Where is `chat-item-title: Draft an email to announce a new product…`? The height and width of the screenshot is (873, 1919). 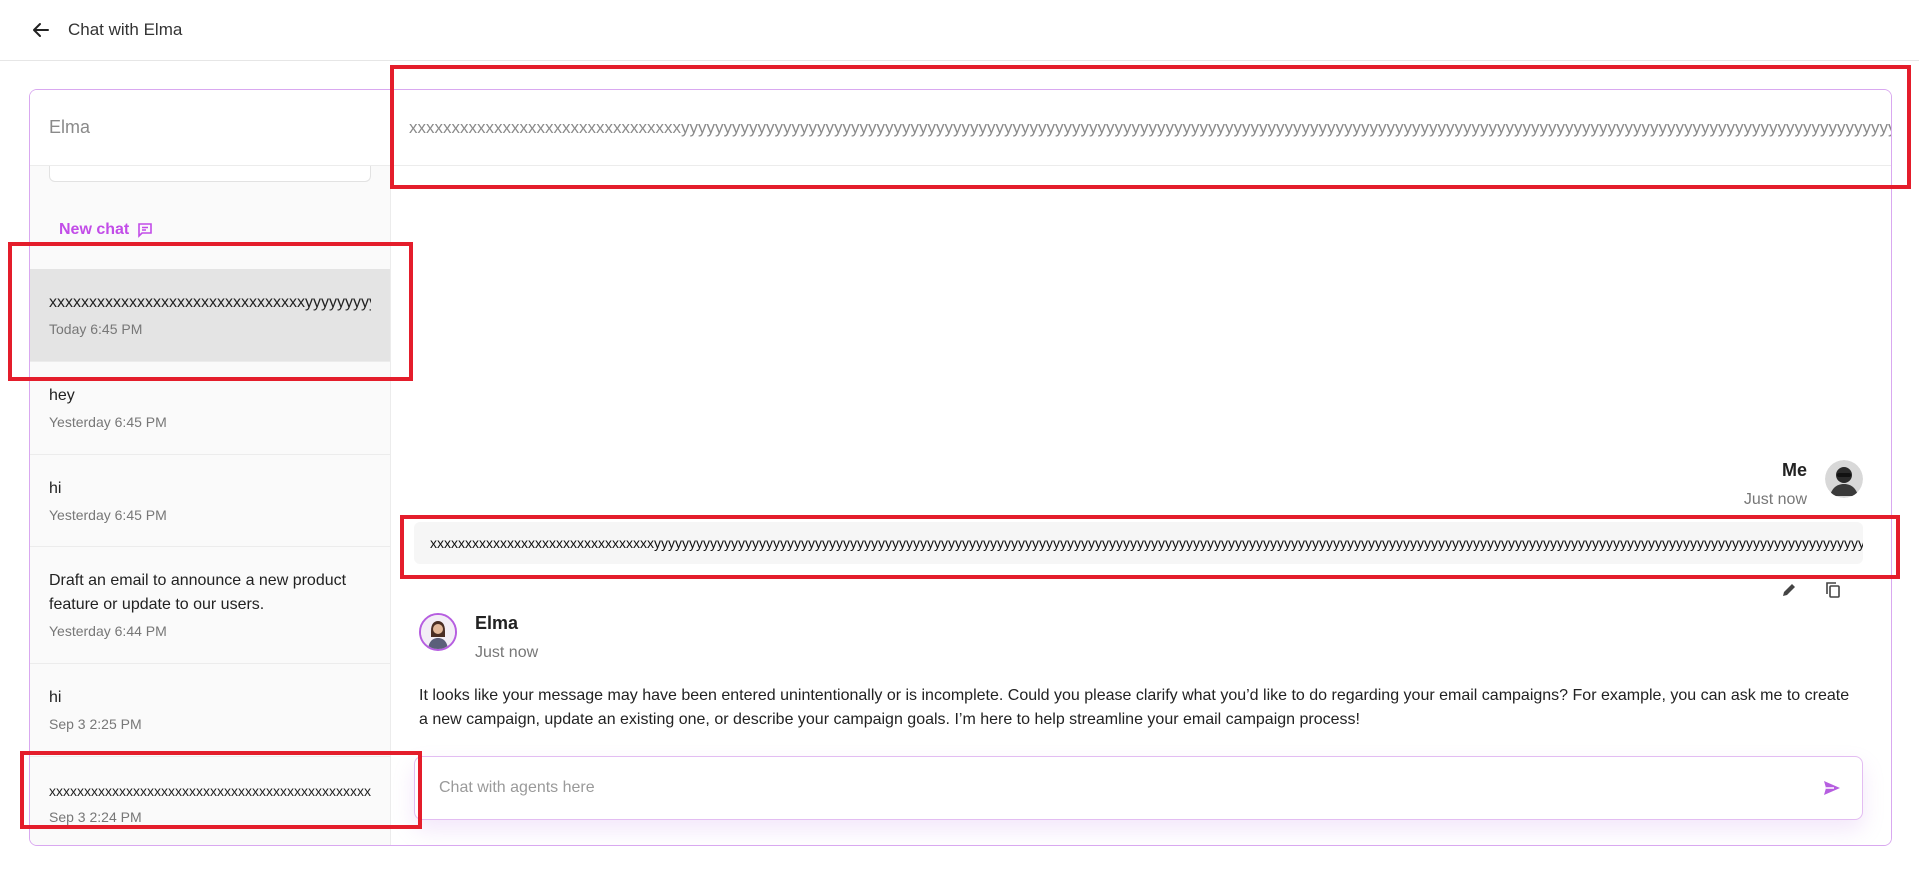 chat-item-title: Draft an email to announce a new product… is located at coordinates (198, 592).